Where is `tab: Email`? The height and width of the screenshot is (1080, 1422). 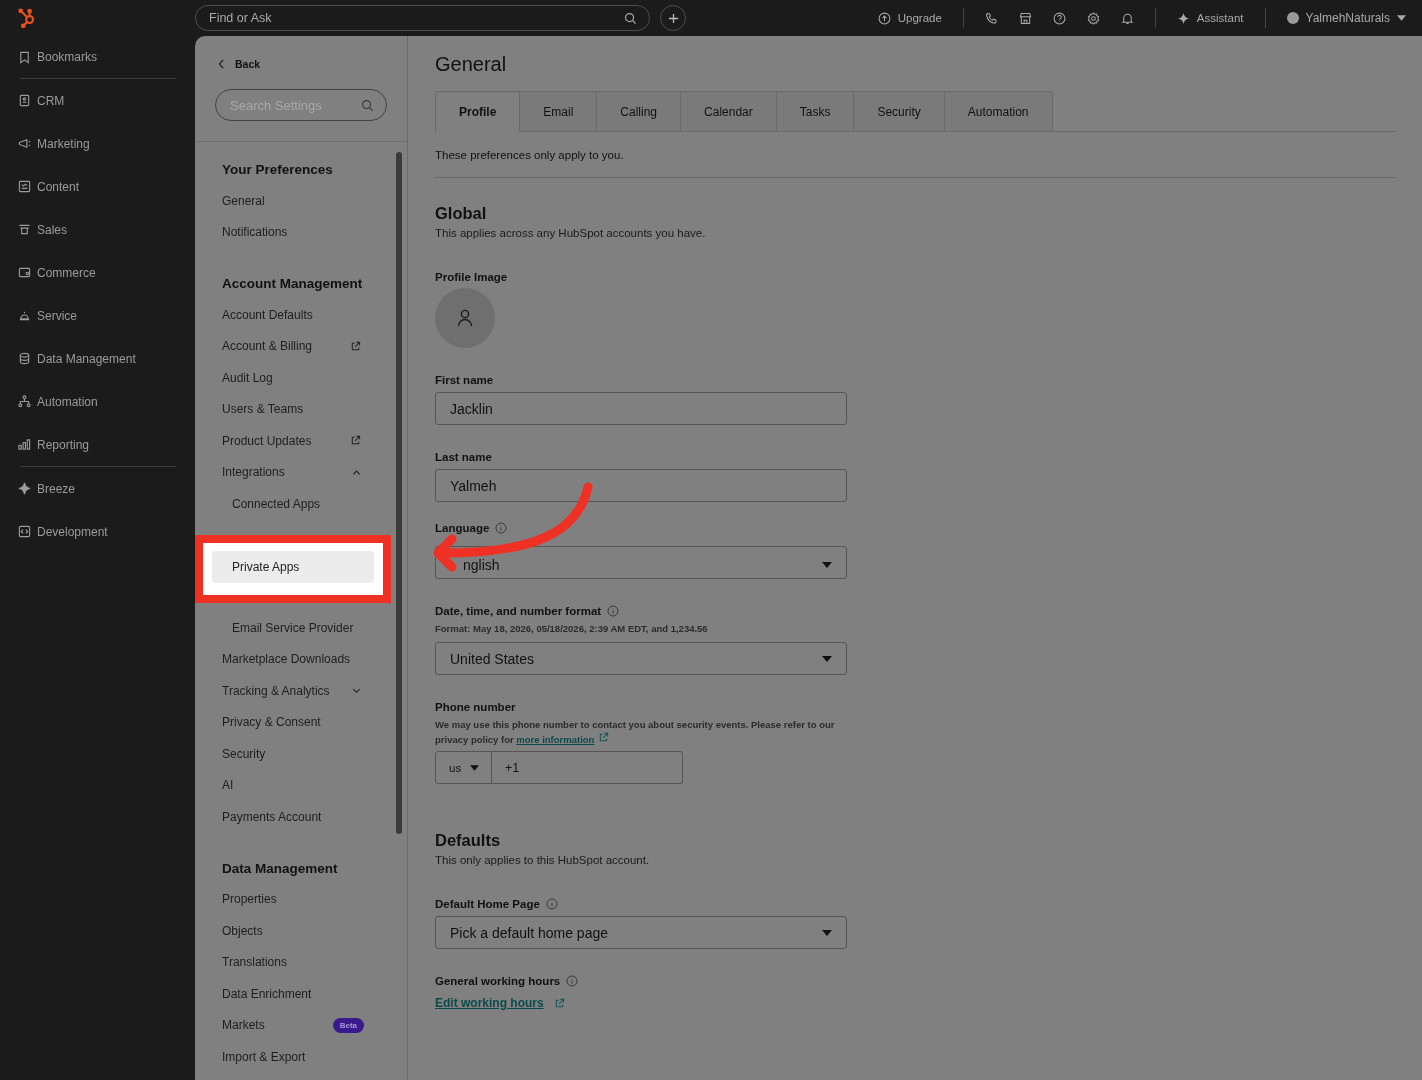 tab: Email is located at coordinates (559, 111).